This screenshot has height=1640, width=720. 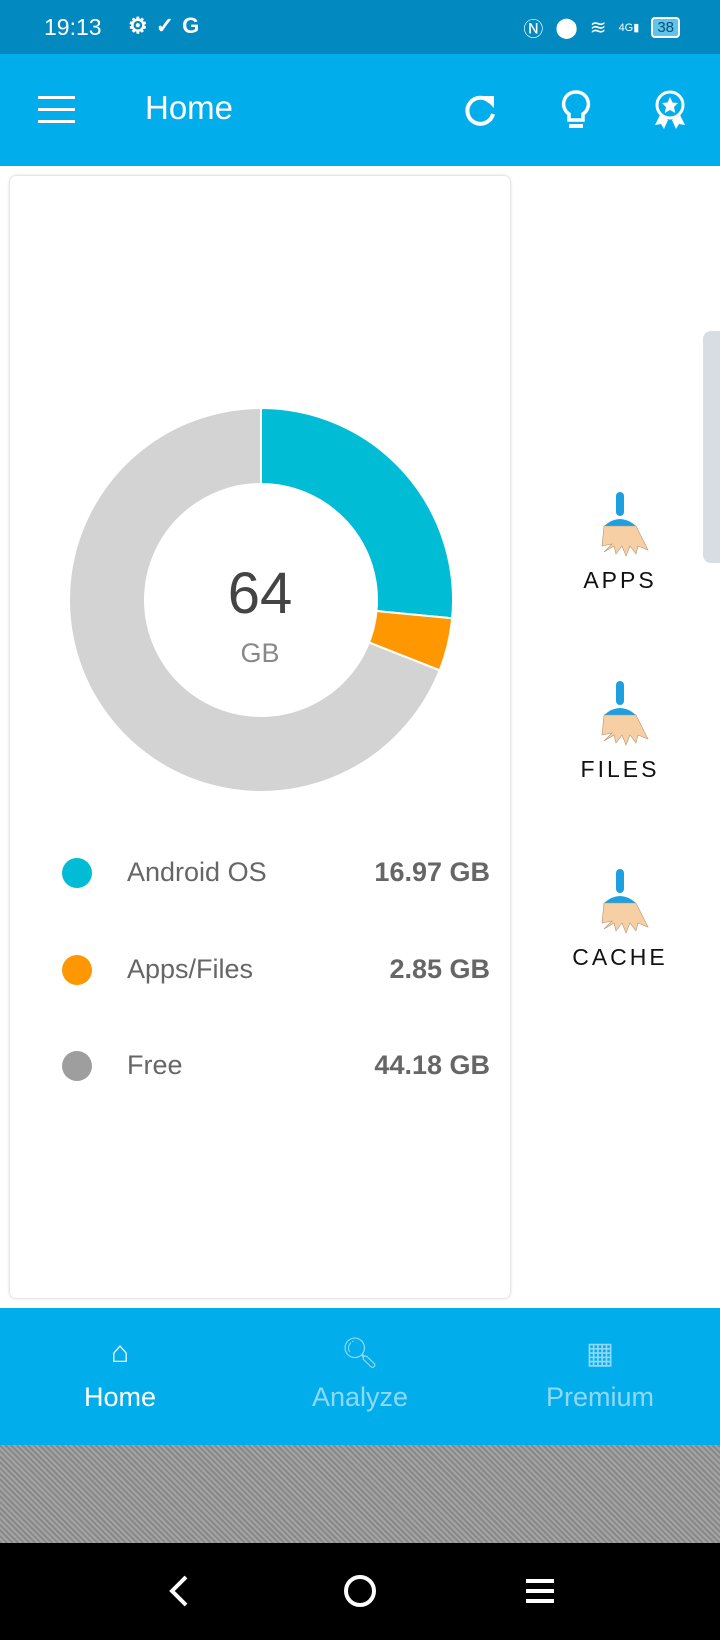 What do you see at coordinates (620, 957) in the screenshot?
I see `clean-label: CACHE` at bounding box center [620, 957].